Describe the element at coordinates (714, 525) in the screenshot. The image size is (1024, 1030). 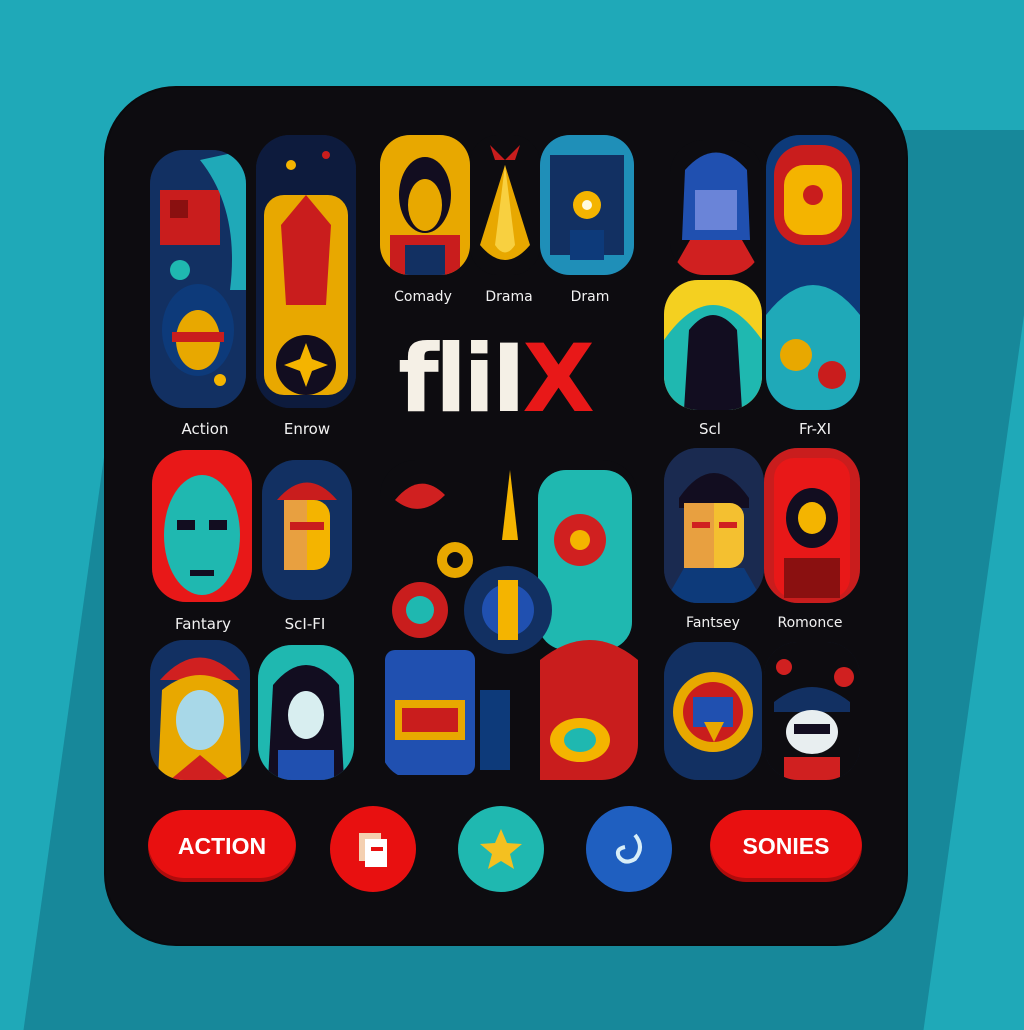
I see `tile-fantsey` at that location.